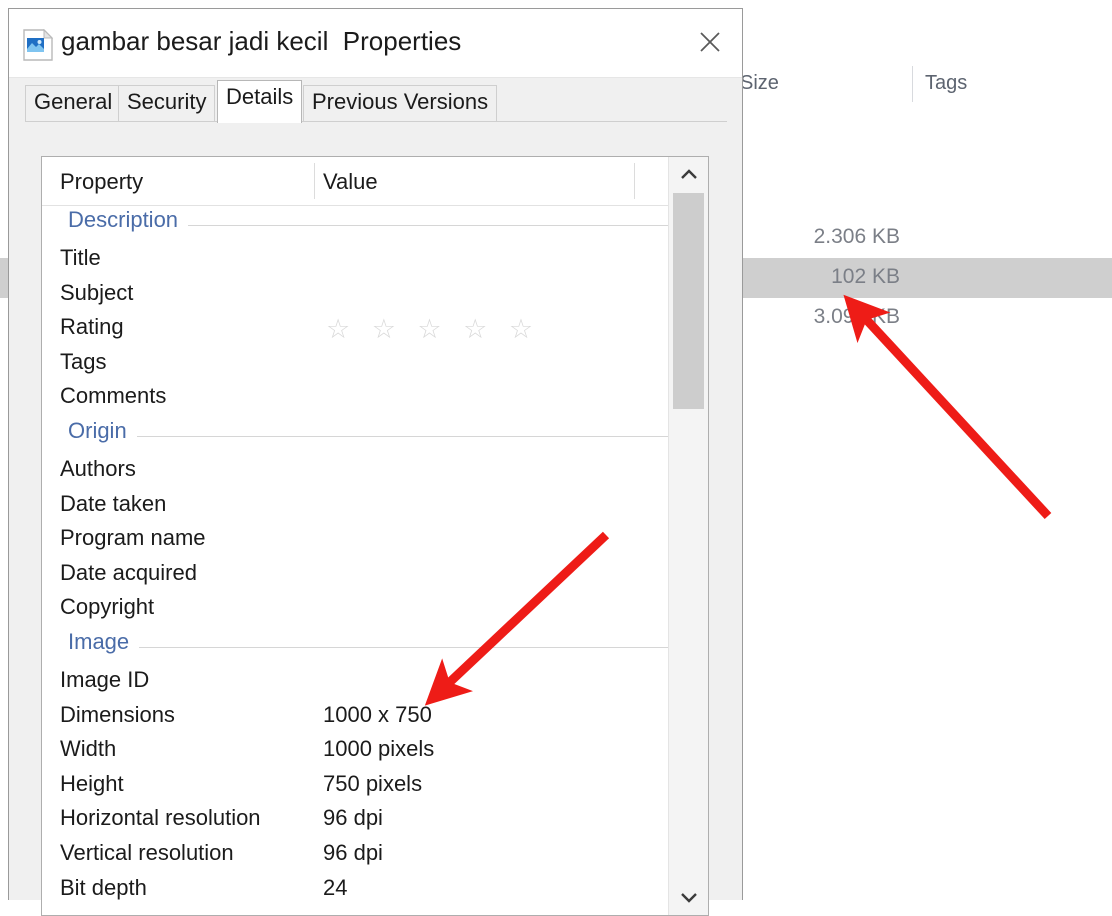 Image resolution: width=1112 pixels, height=916 pixels. Describe the element at coordinates (688, 897) in the screenshot. I see `chevron-down-icon` at that location.